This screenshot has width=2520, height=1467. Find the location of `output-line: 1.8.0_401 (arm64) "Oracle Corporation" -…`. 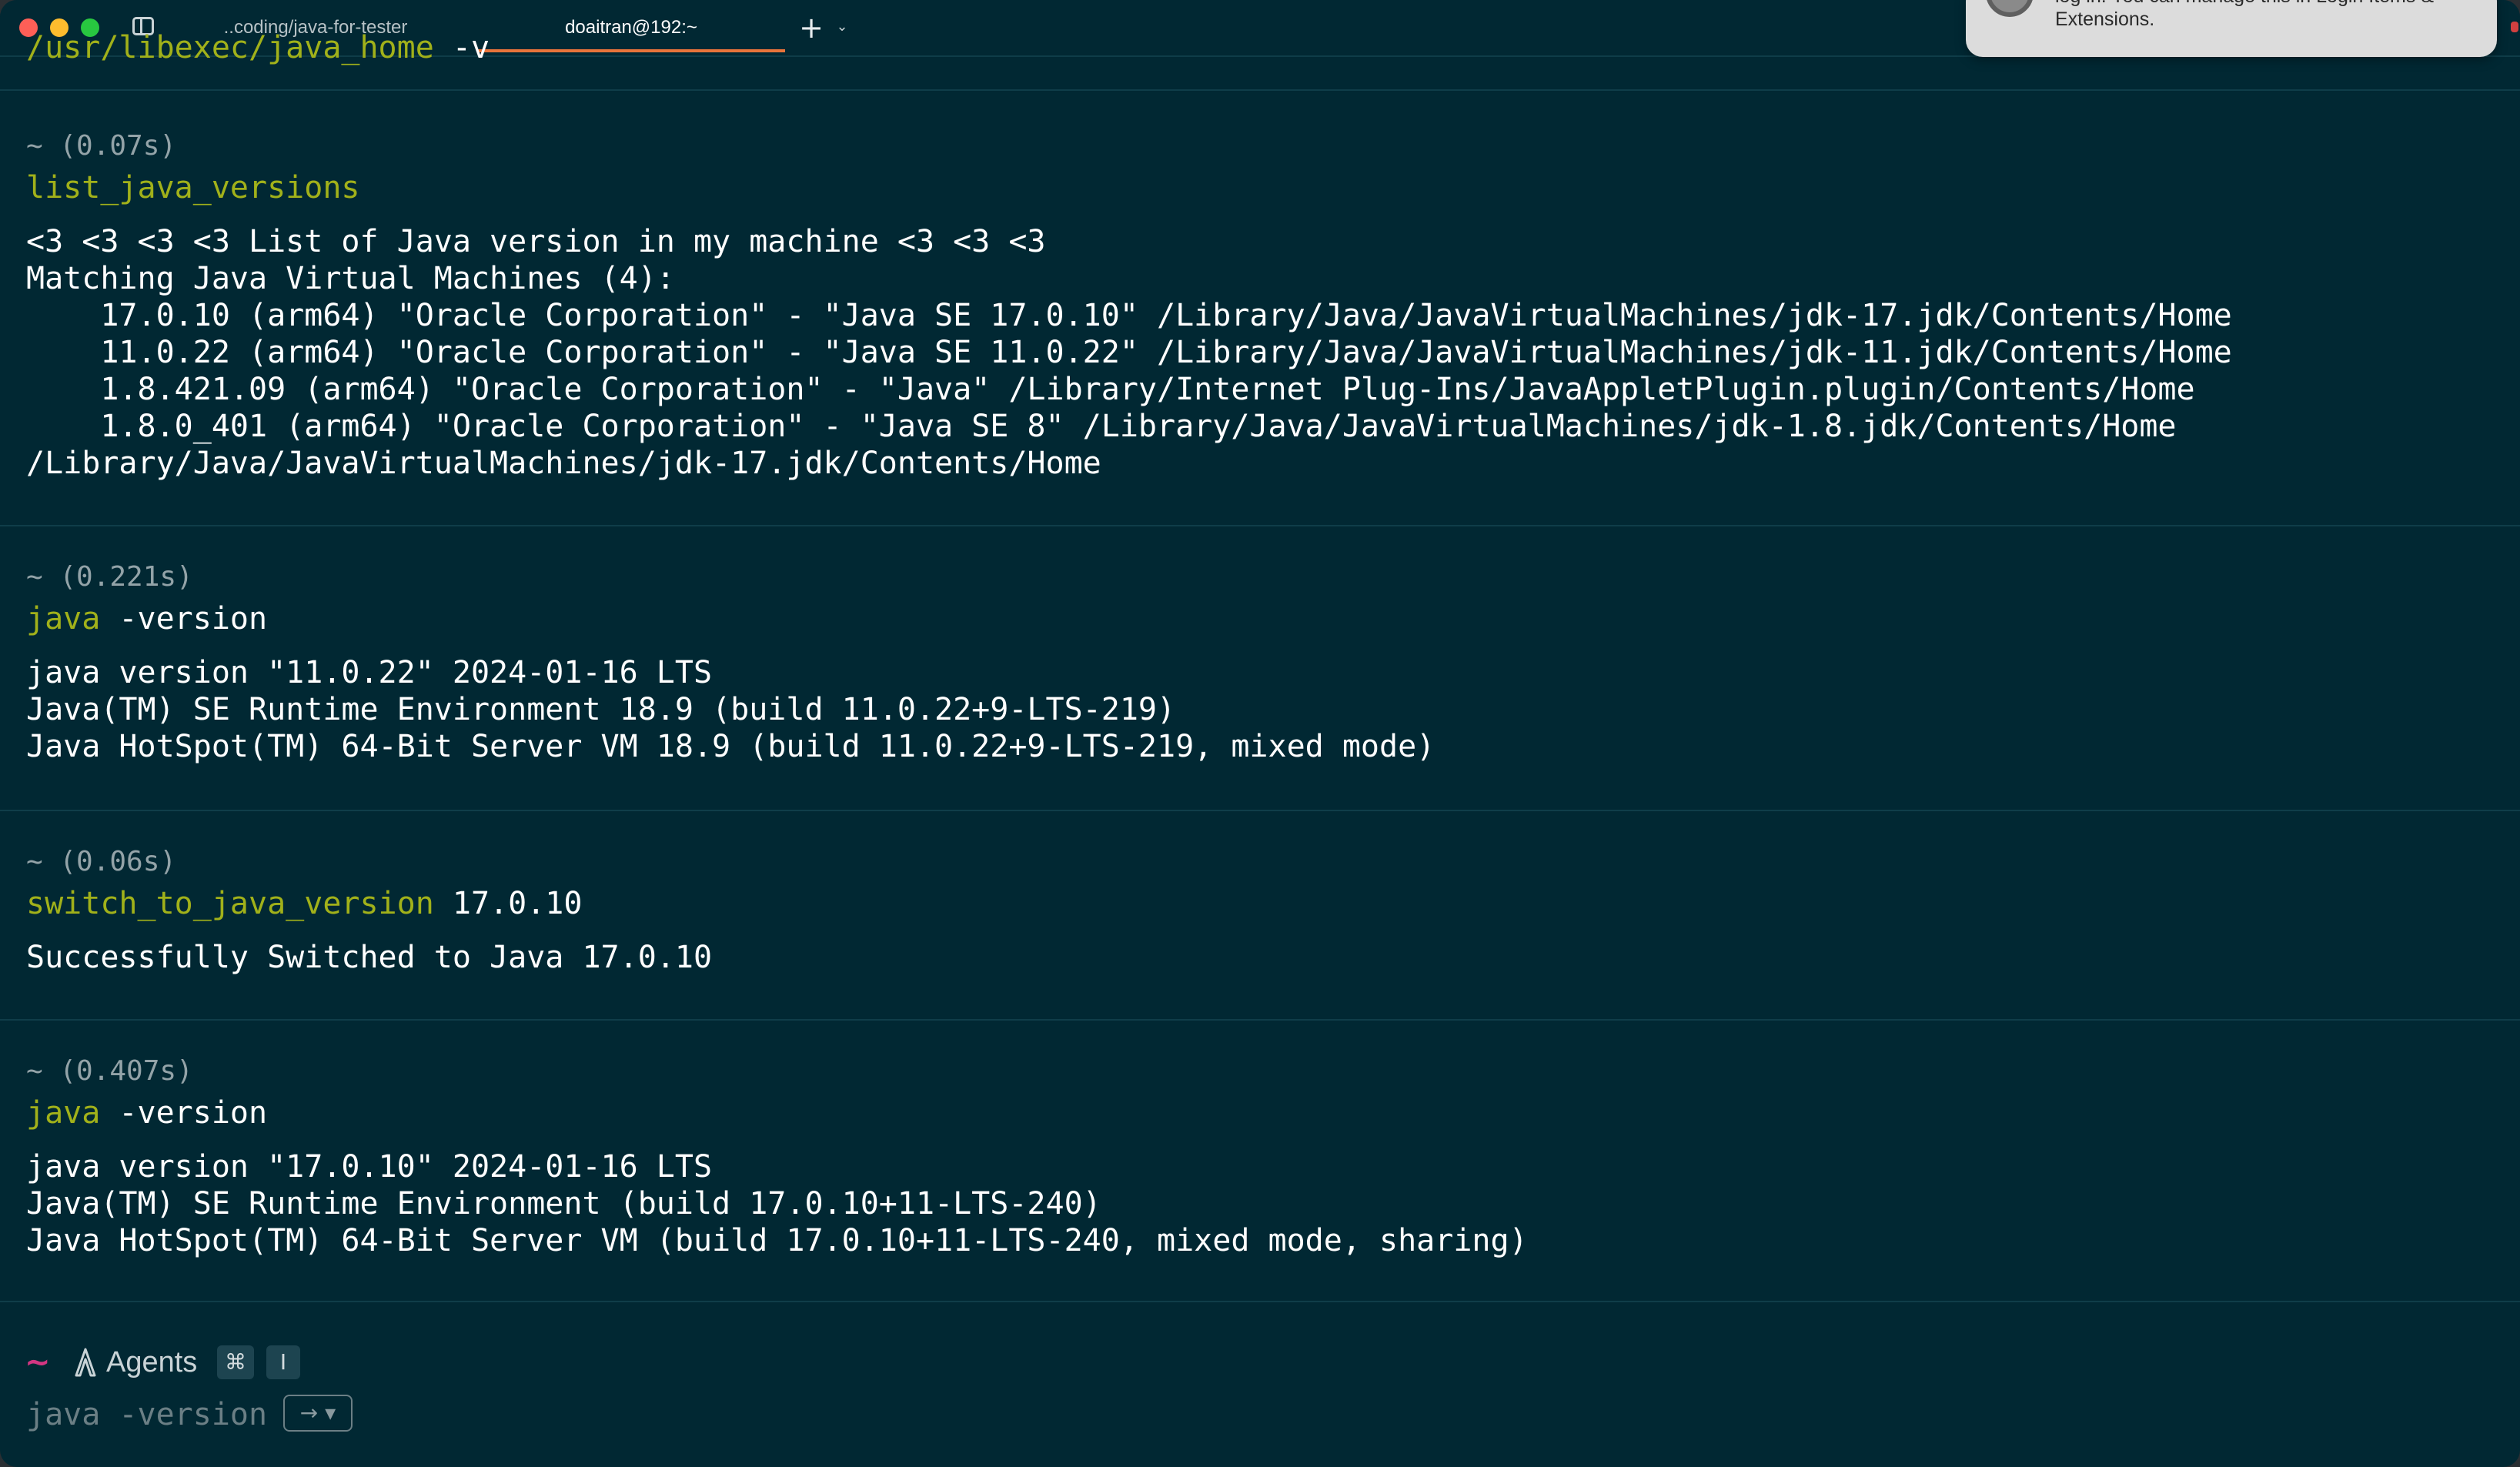

output-line: 1.8.0_401 (arm64) "Oracle Corporation" -… is located at coordinates (1101, 427).